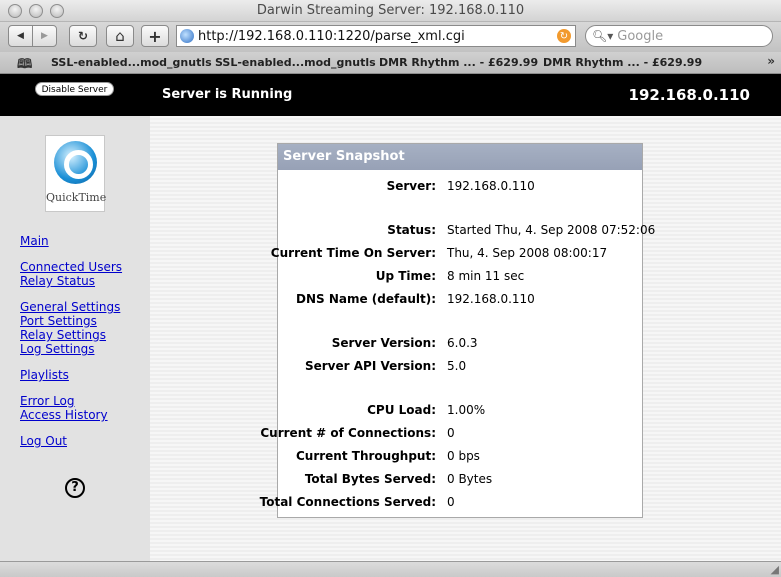 The height and width of the screenshot is (577, 781). What do you see at coordinates (74, 89) in the screenshot?
I see `disable-server-button: Disable Server` at bounding box center [74, 89].